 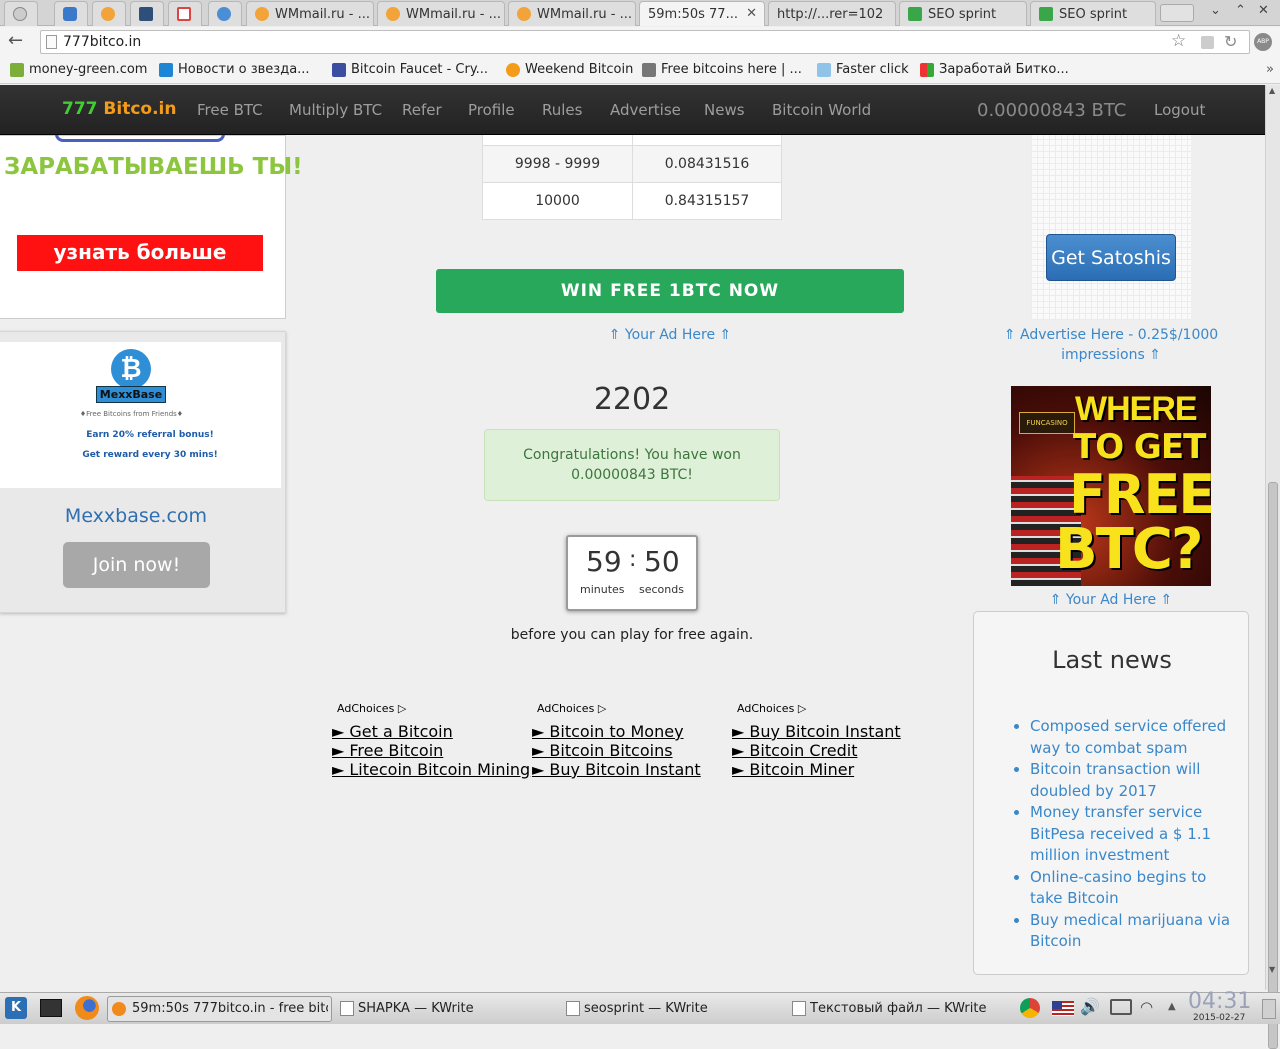 I want to click on table-row, so click(x=631, y=140).